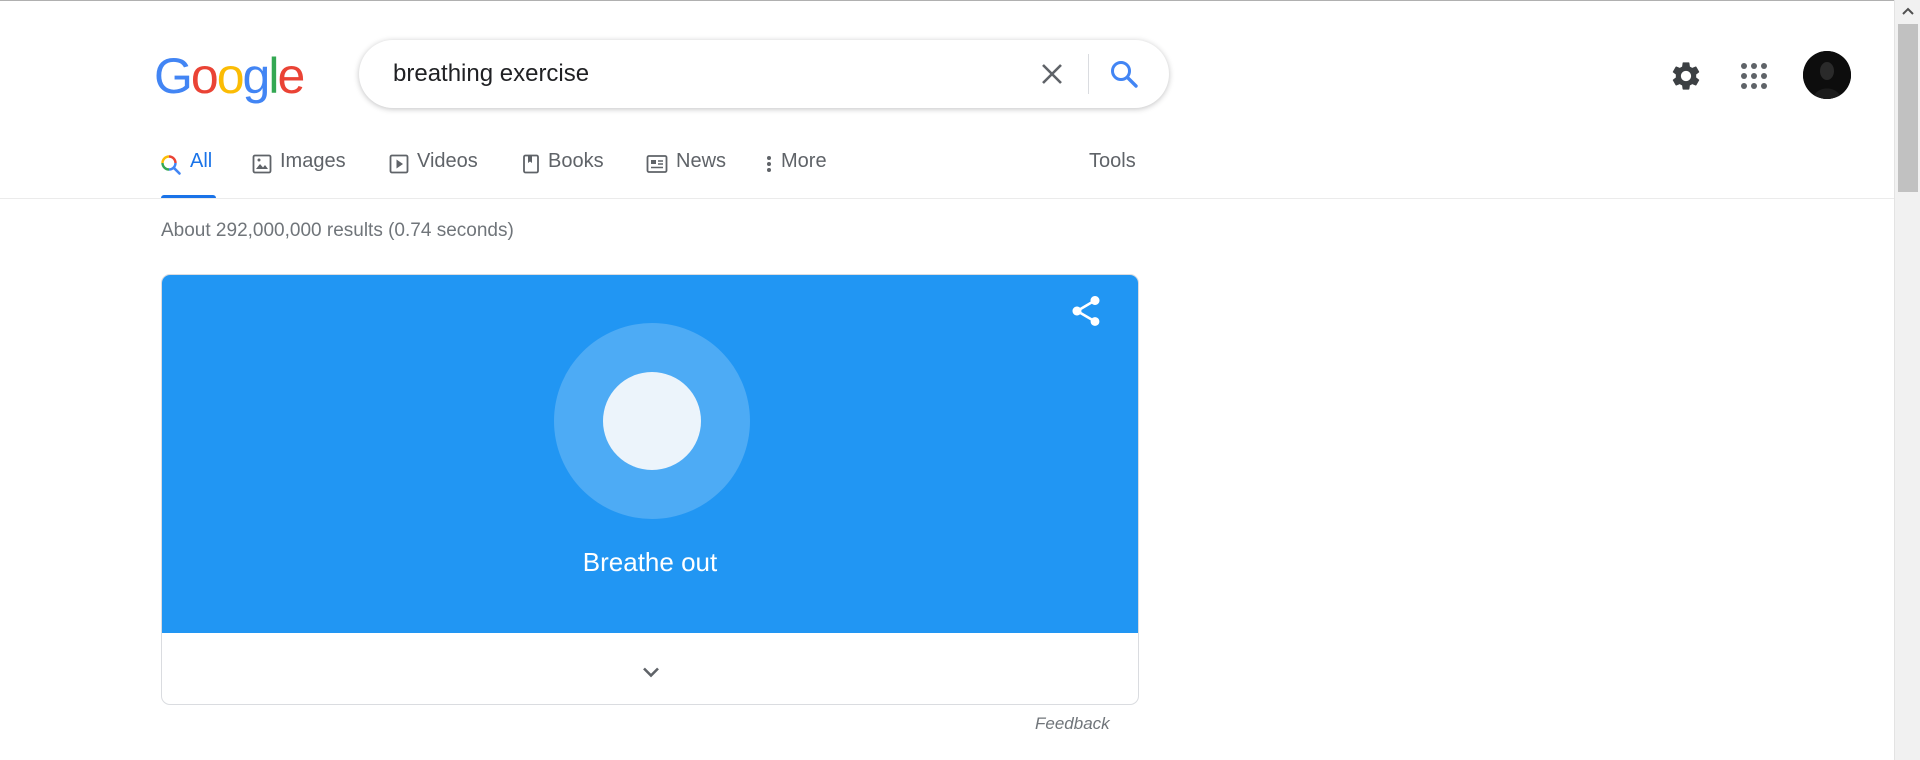  I want to click on feedback-link: Feedback, so click(1072, 724).